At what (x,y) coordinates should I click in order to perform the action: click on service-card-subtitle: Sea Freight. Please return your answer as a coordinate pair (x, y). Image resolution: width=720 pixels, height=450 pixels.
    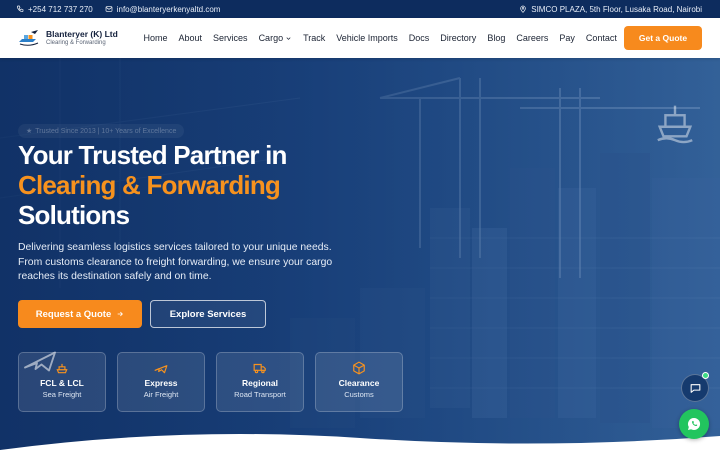
    Looking at the image, I should click on (62, 394).